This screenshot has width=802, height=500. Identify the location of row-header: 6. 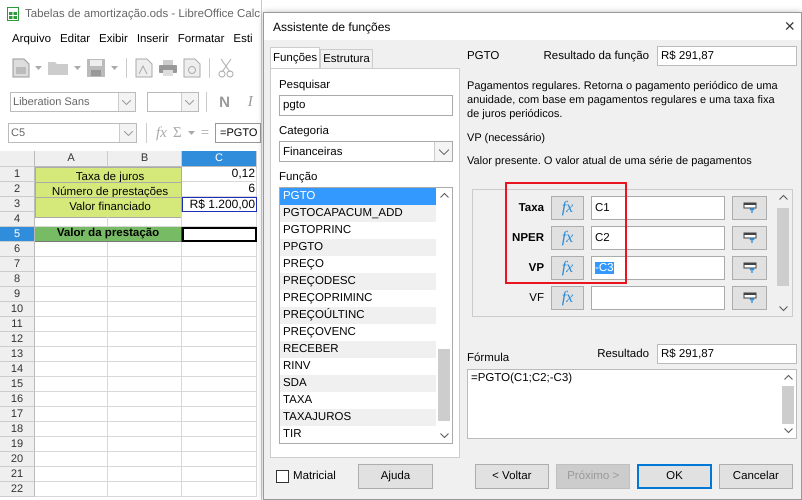
(17, 249).